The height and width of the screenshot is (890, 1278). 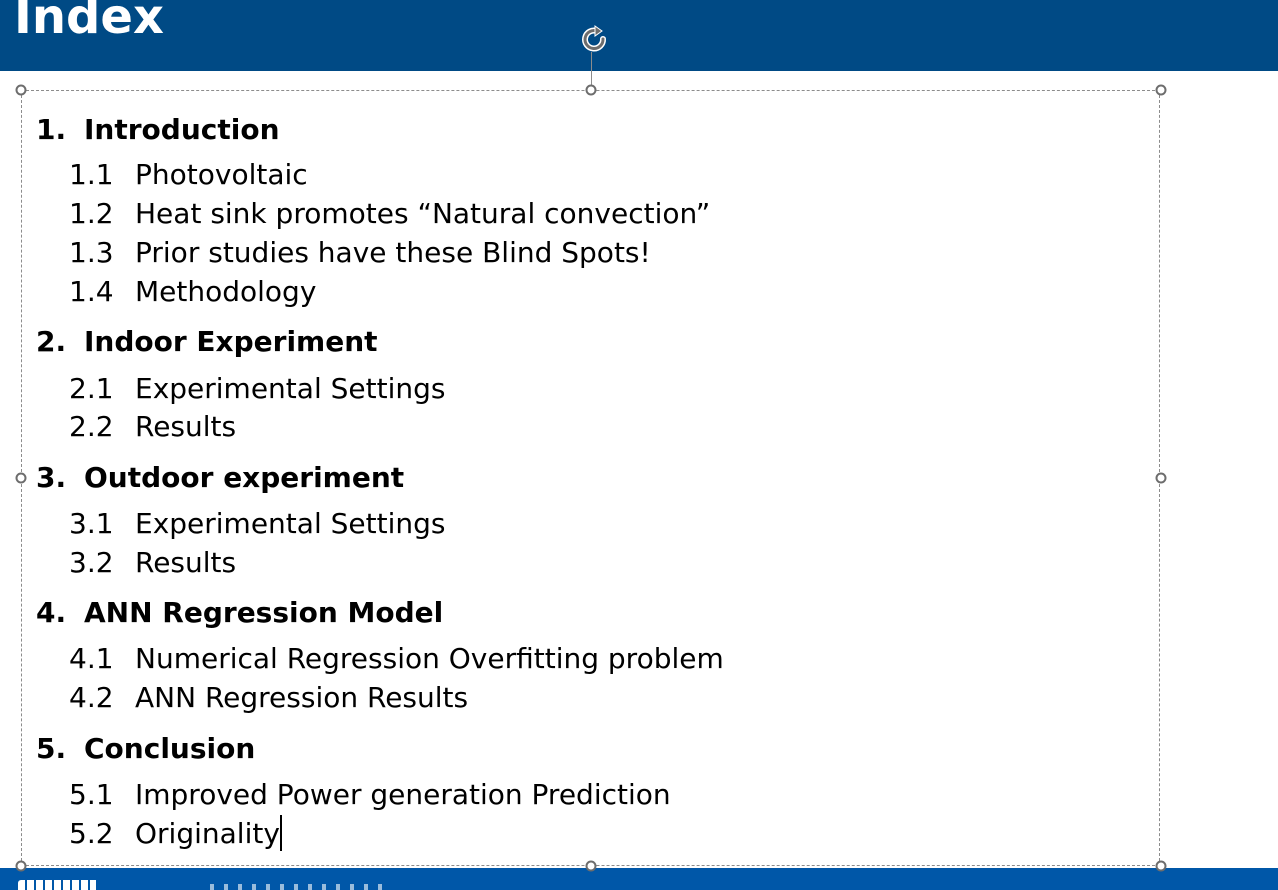 I want to click on subsection-number: 3.2, so click(x=91, y=562).